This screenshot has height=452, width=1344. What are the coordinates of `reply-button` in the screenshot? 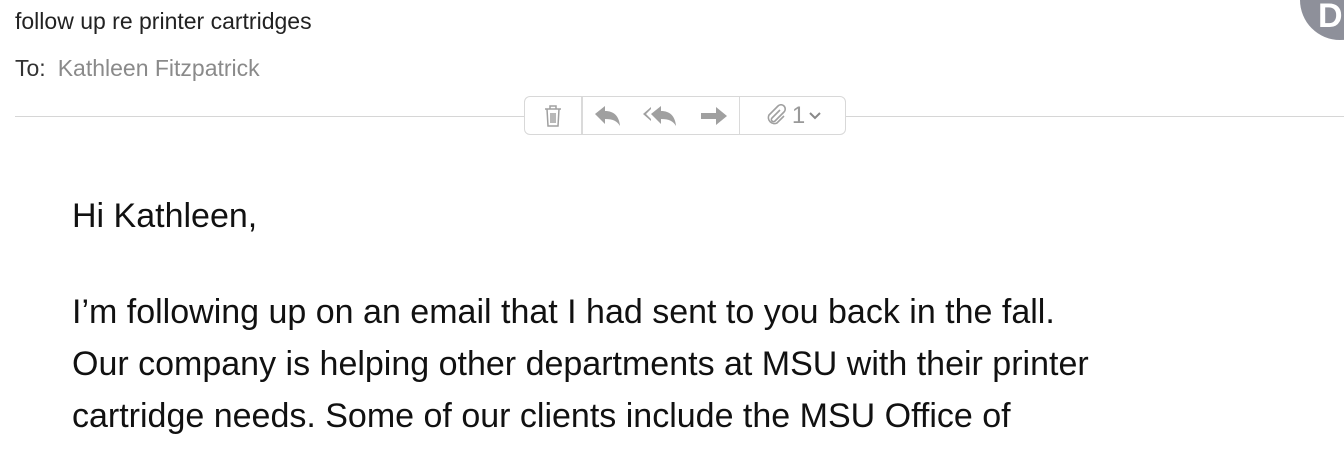 It's located at (608, 115).